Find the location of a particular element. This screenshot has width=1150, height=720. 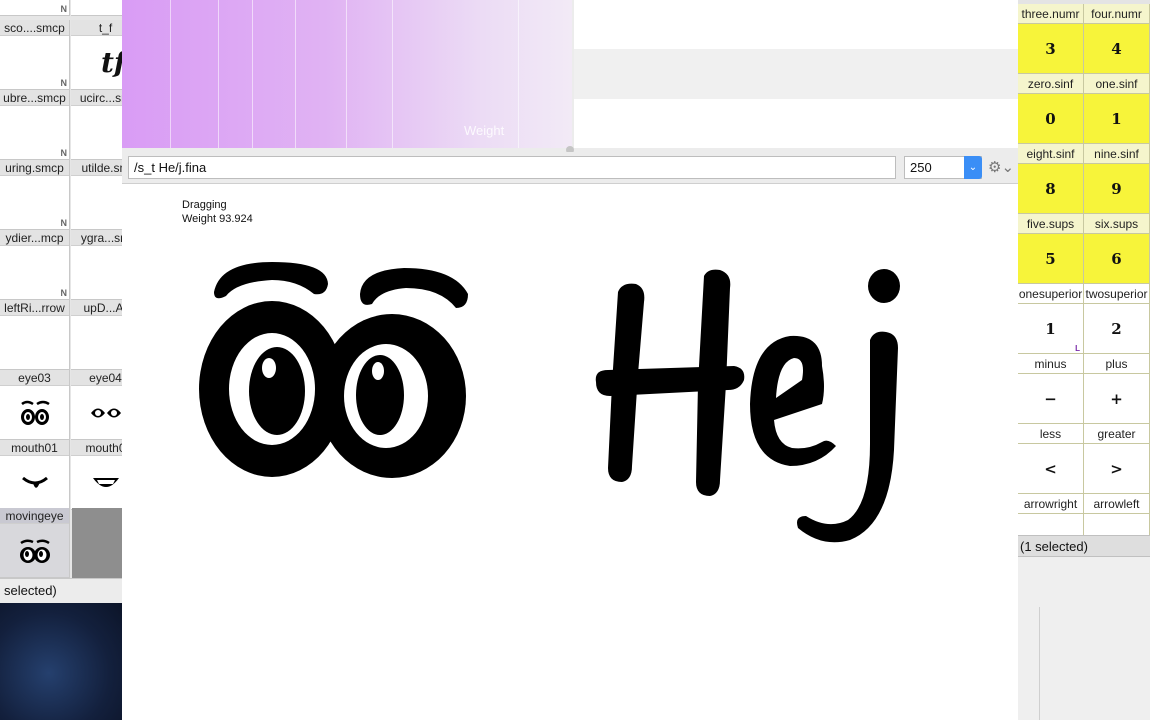

glyph-cell-label: eye03 is located at coordinates (34, 378).